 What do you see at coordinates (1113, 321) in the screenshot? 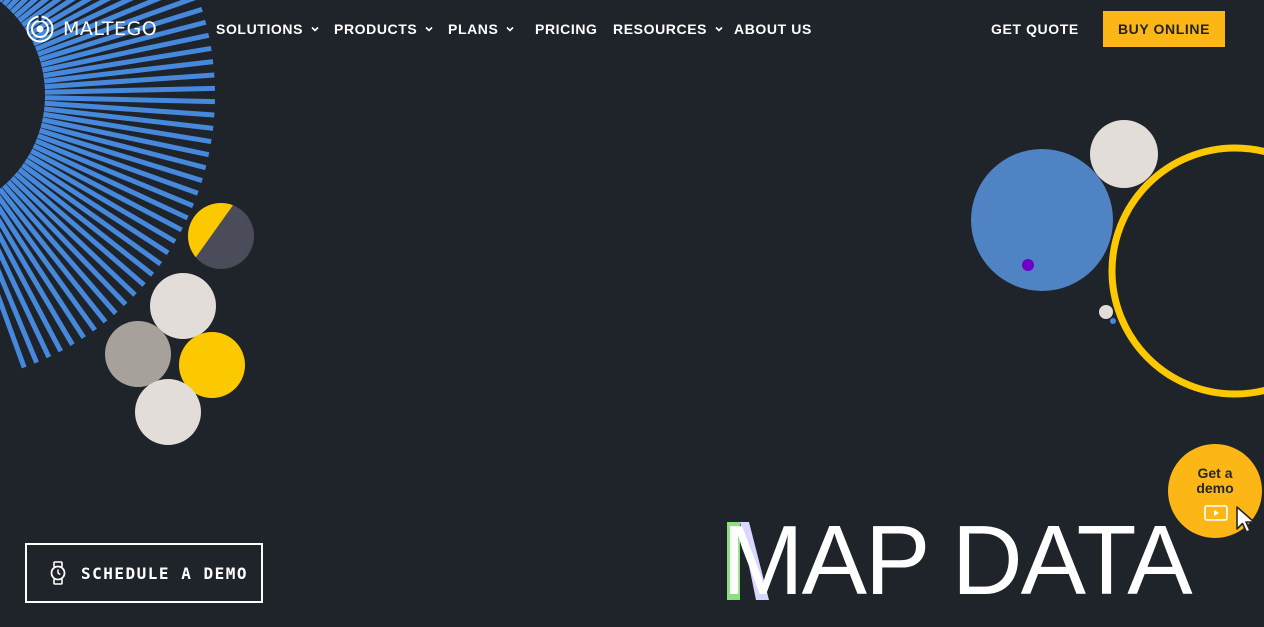
I see `tiny-blue-dot` at bounding box center [1113, 321].